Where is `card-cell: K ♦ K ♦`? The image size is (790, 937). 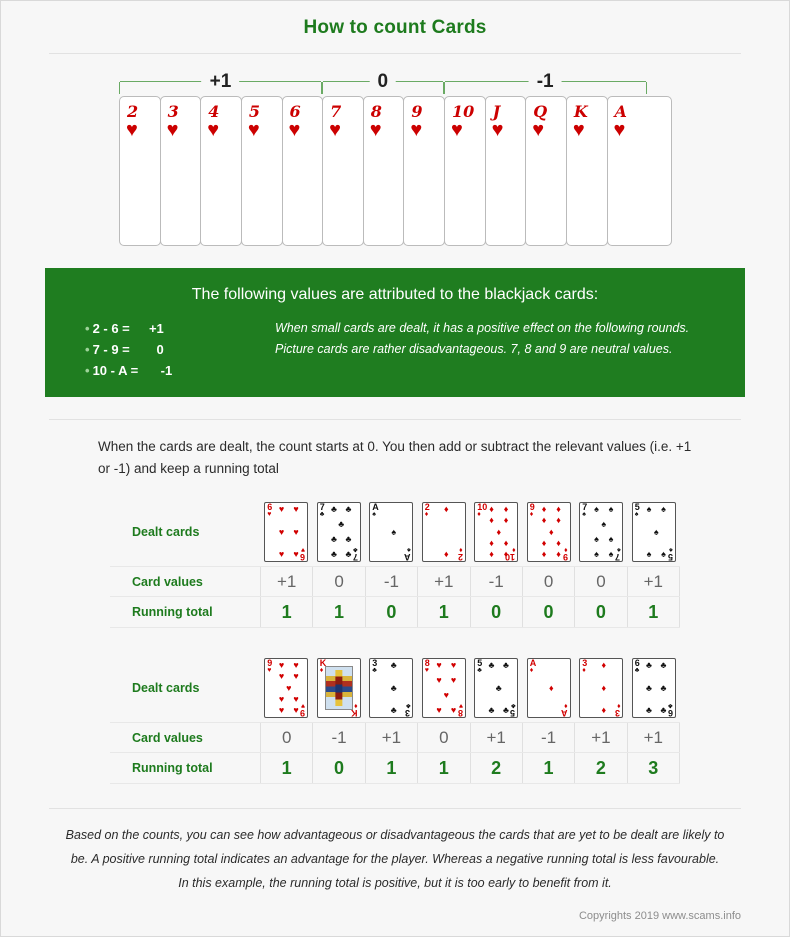 card-cell: K ♦ K ♦ is located at coordinates (339, 688).